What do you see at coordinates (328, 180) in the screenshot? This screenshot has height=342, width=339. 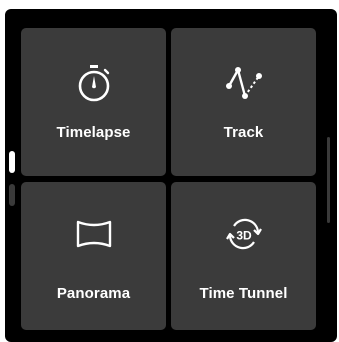 I see `scrollbar` at bounding box center [328, 180].